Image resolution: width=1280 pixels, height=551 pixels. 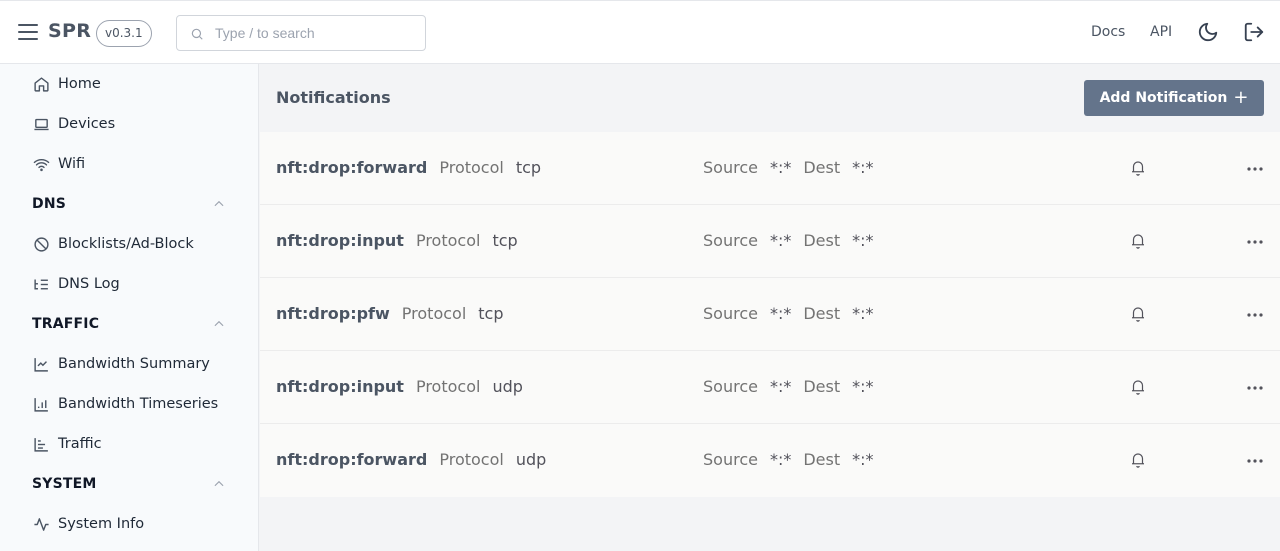 What do you see at coordinates (41, 284) in the screenshot?
I see `list-icon` at bounding box center [41, 284].